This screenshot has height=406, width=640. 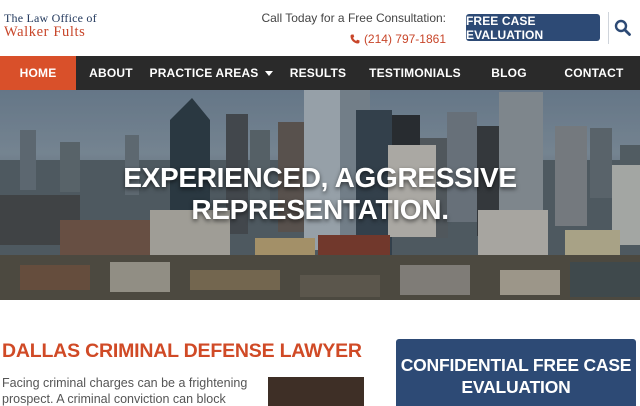 I want to click on phone-icon, so click(x=355, y=39).